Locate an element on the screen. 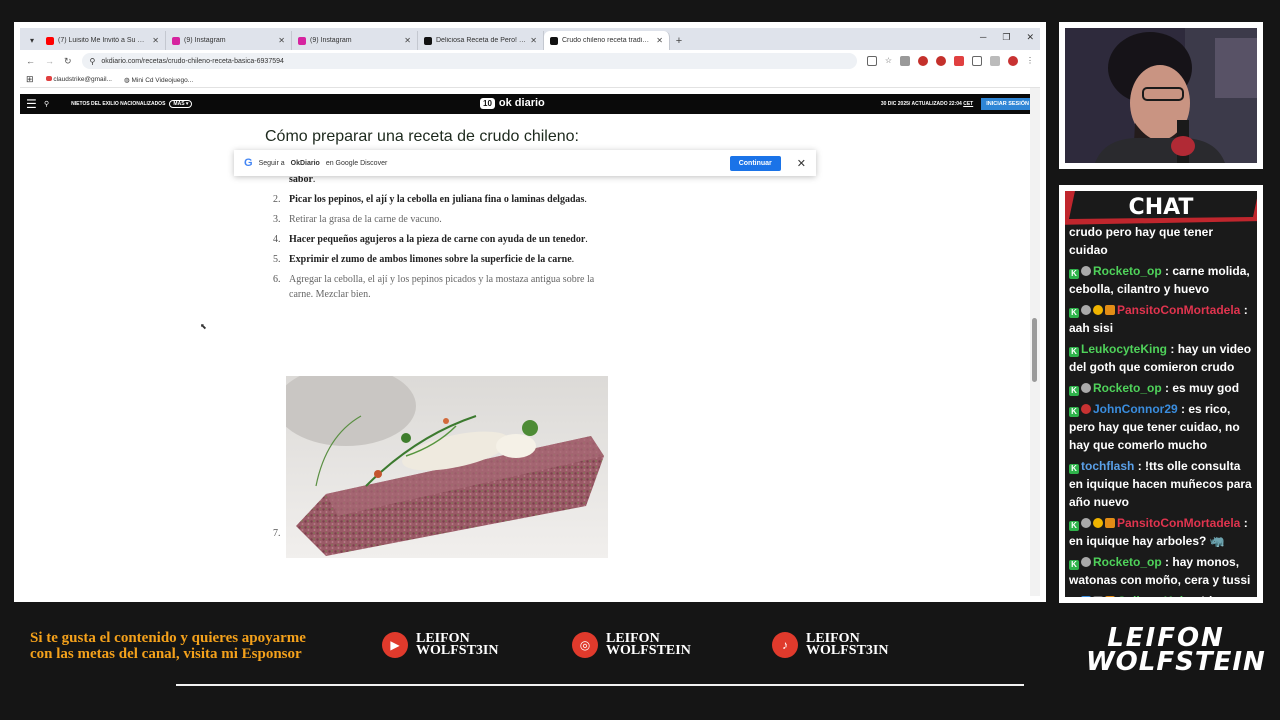 The height and width of the screenshot is (720, 1280). new-tab-button: + is located at coordinates (679, 40).